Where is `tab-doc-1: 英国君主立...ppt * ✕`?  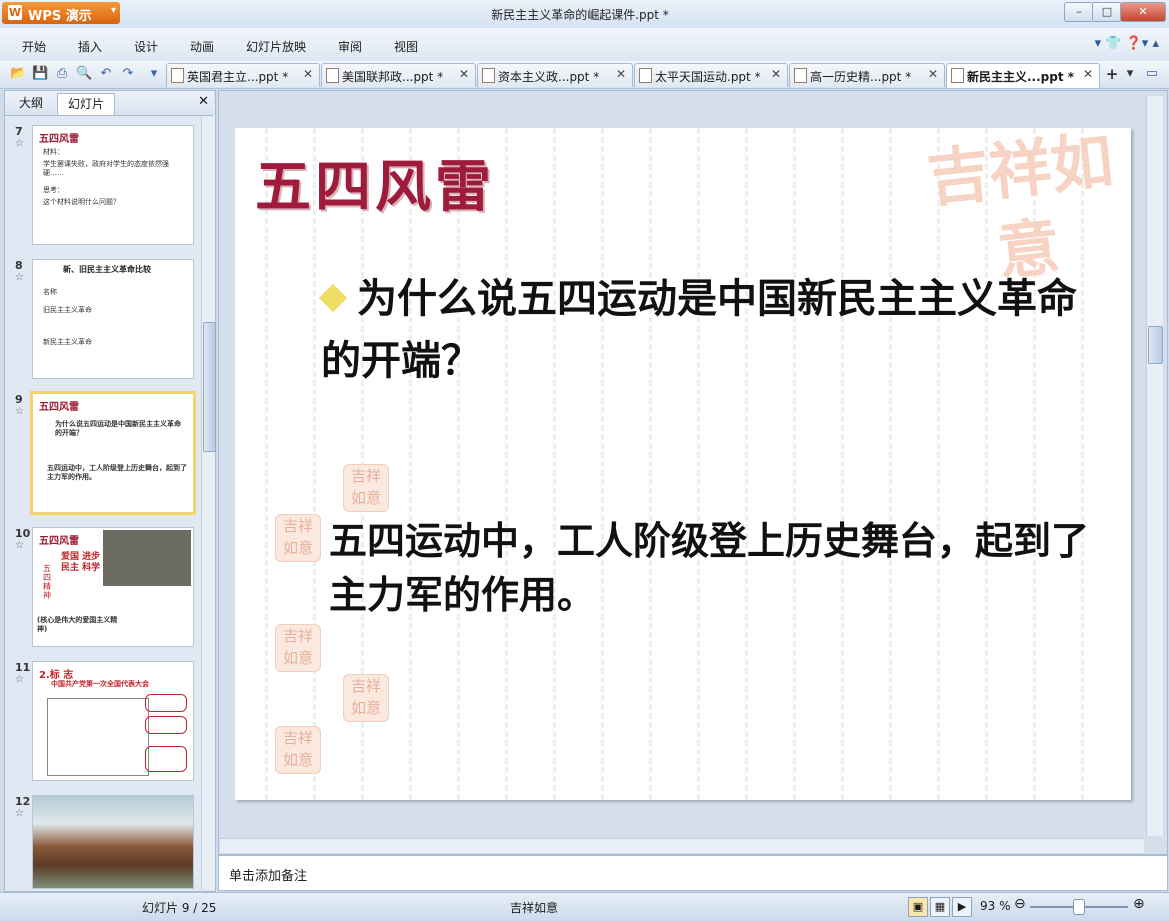 tab-doc-1: 英国君主立...ppt * ✕ is located at coordinates (243, 75).